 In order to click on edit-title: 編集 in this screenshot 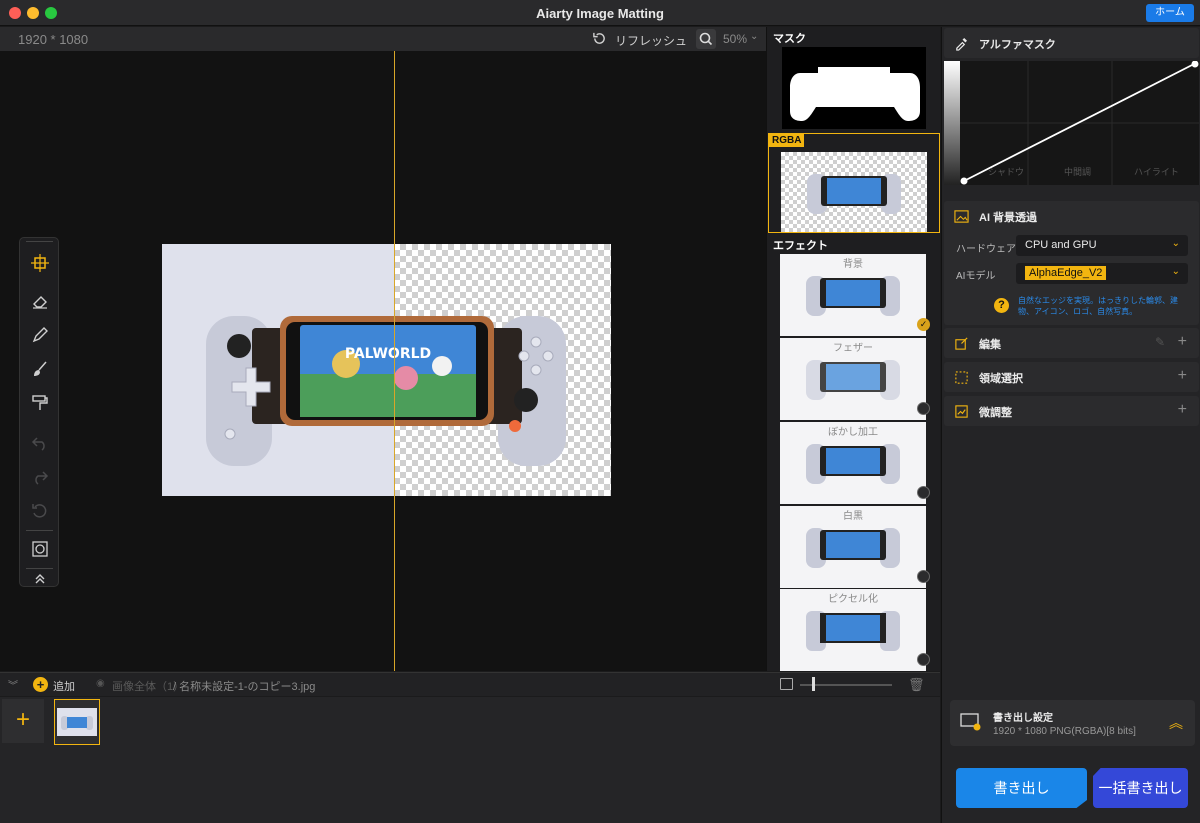, I will do `click(990, 345)`.